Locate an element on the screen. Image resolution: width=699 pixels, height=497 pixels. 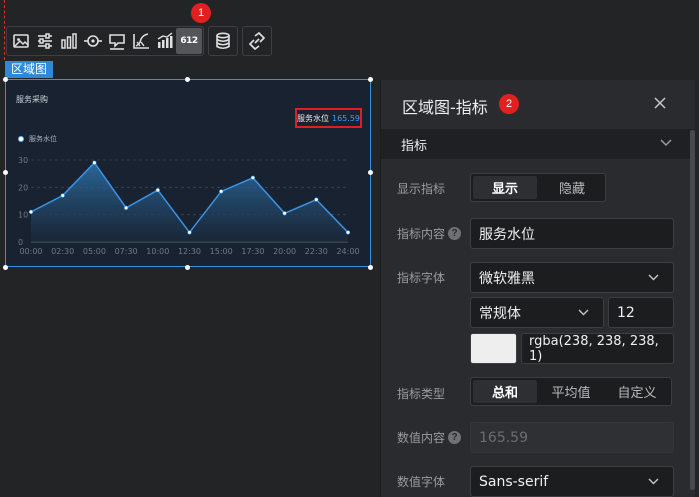
target-button is located at coordinates (93, 41).